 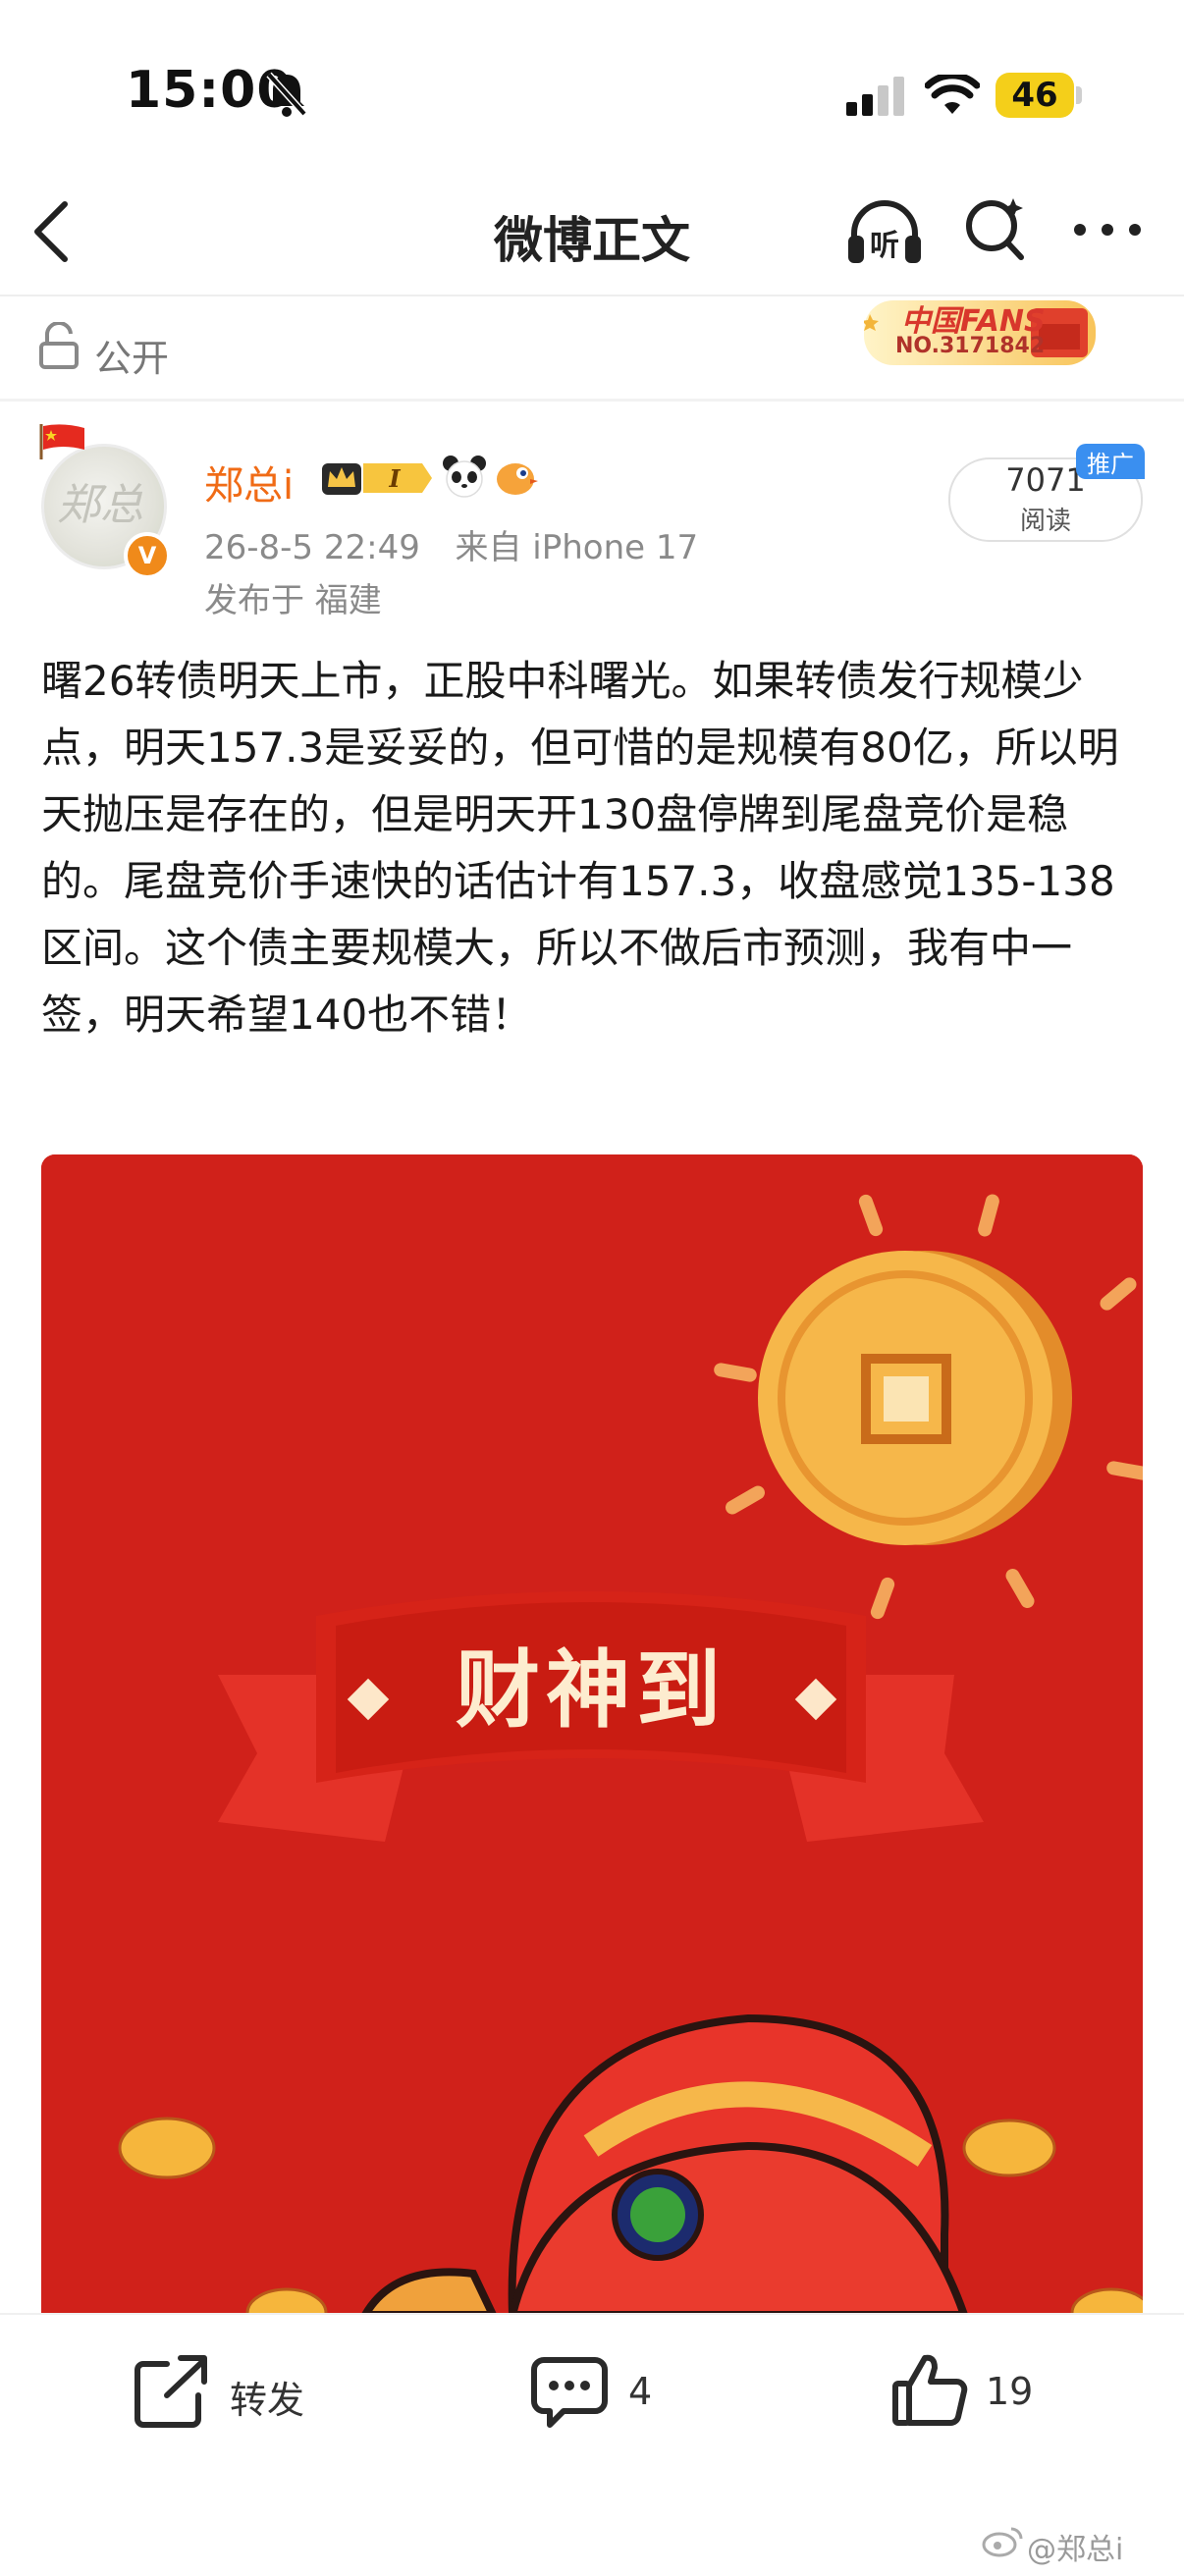 I want to click on author-name: 郑总i, so click(x=249, y=482).